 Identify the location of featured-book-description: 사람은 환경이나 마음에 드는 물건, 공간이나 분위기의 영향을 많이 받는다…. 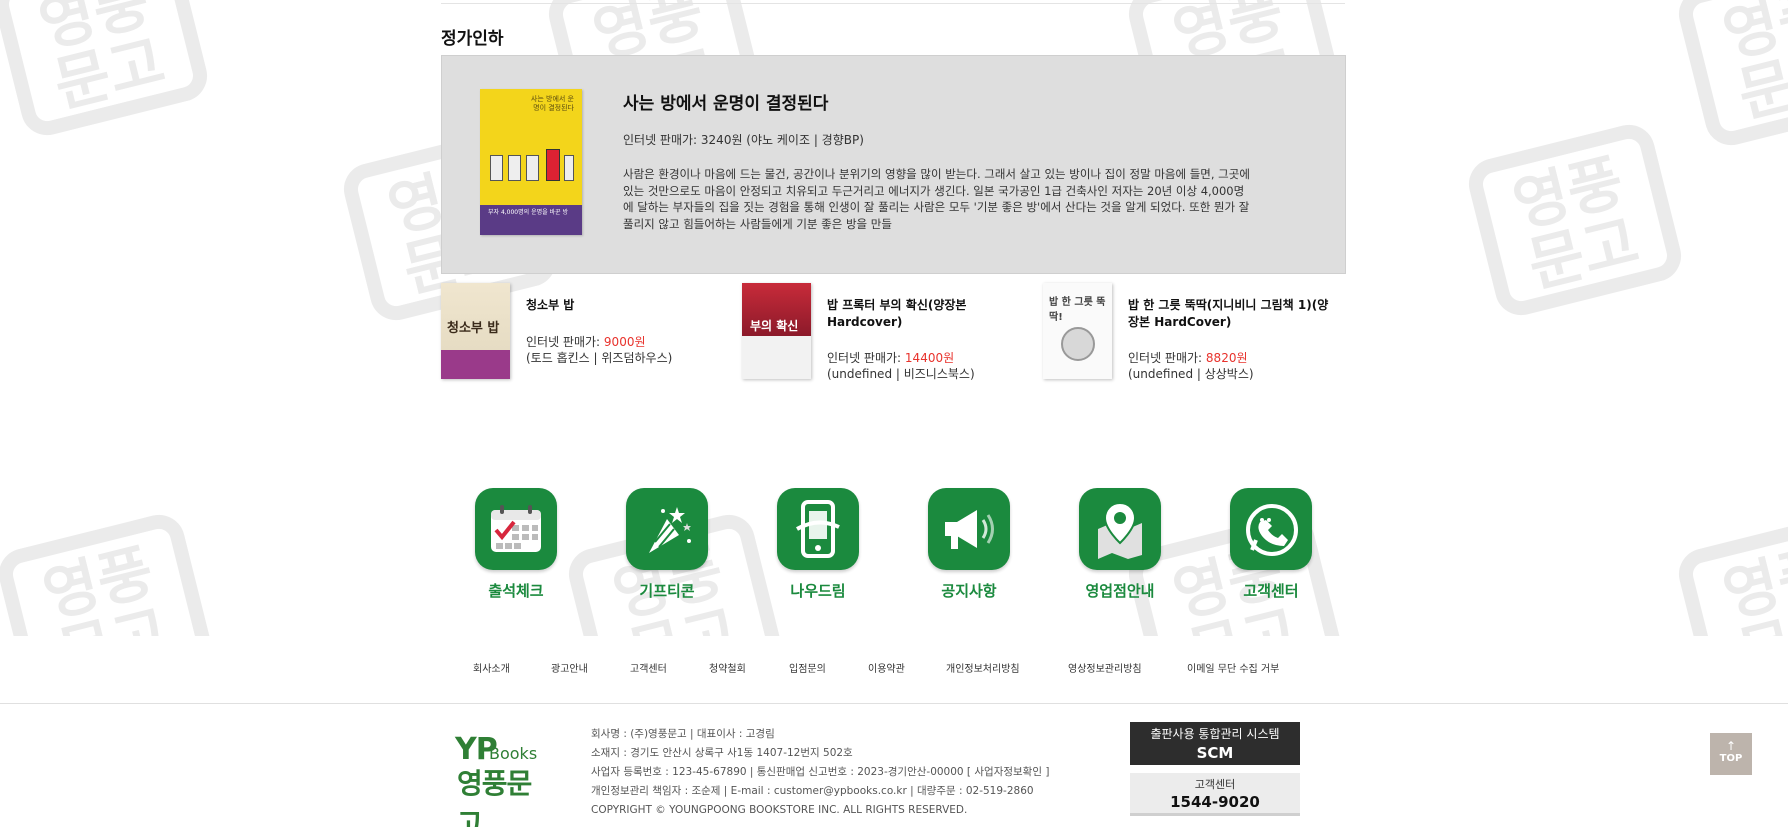
(936, 199).